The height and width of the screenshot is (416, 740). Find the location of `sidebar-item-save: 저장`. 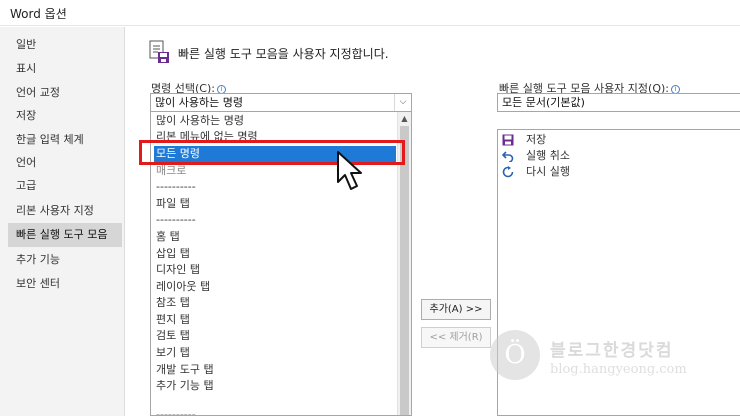

sidebar-item-save: 저장 is located at coordinates (65, 116).